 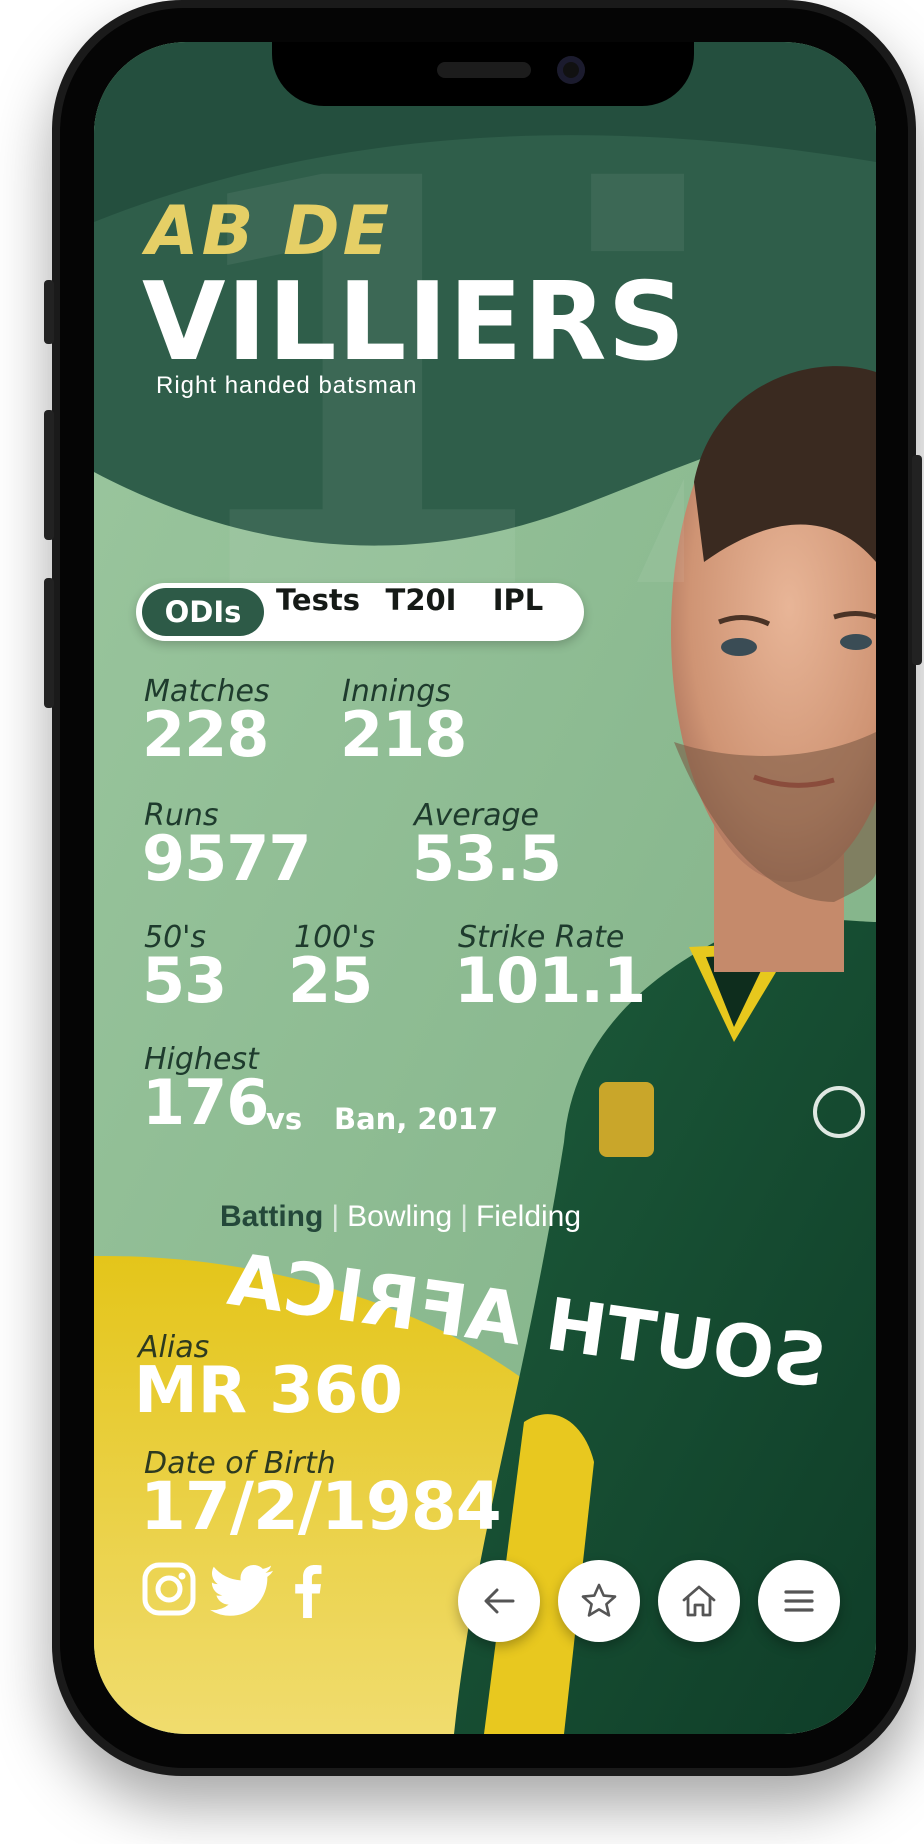 I want to click on category-tabs: Batting | Bowling | Fielding, so click(x=400, y=1217).